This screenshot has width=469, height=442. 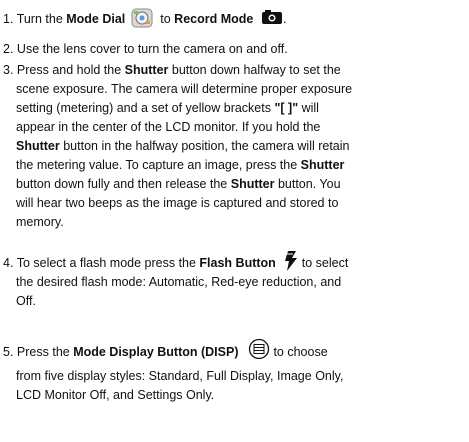 I want to click on step-4-line-1: To select a flash mode press the, so click(x=108, y=263).